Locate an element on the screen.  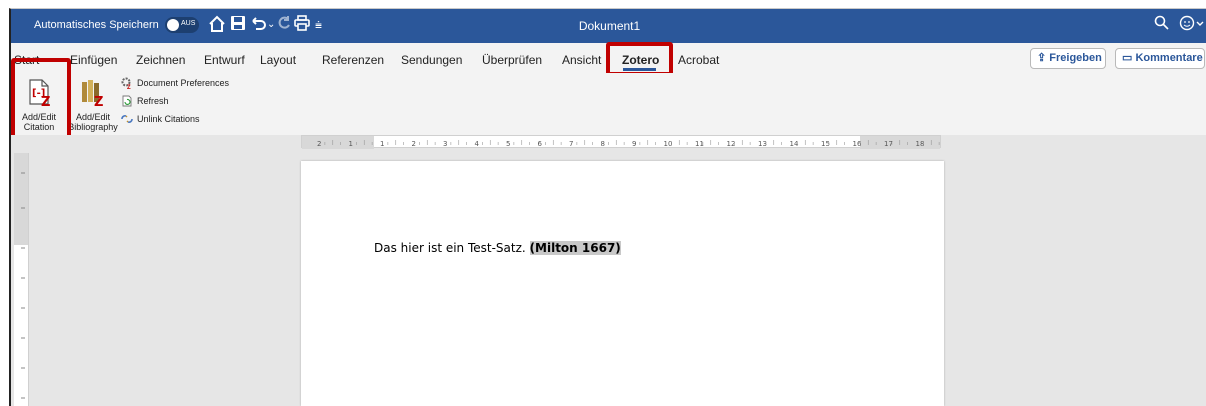
zotero-citation: (Milton 1667) is located at coordinates (575, 248).